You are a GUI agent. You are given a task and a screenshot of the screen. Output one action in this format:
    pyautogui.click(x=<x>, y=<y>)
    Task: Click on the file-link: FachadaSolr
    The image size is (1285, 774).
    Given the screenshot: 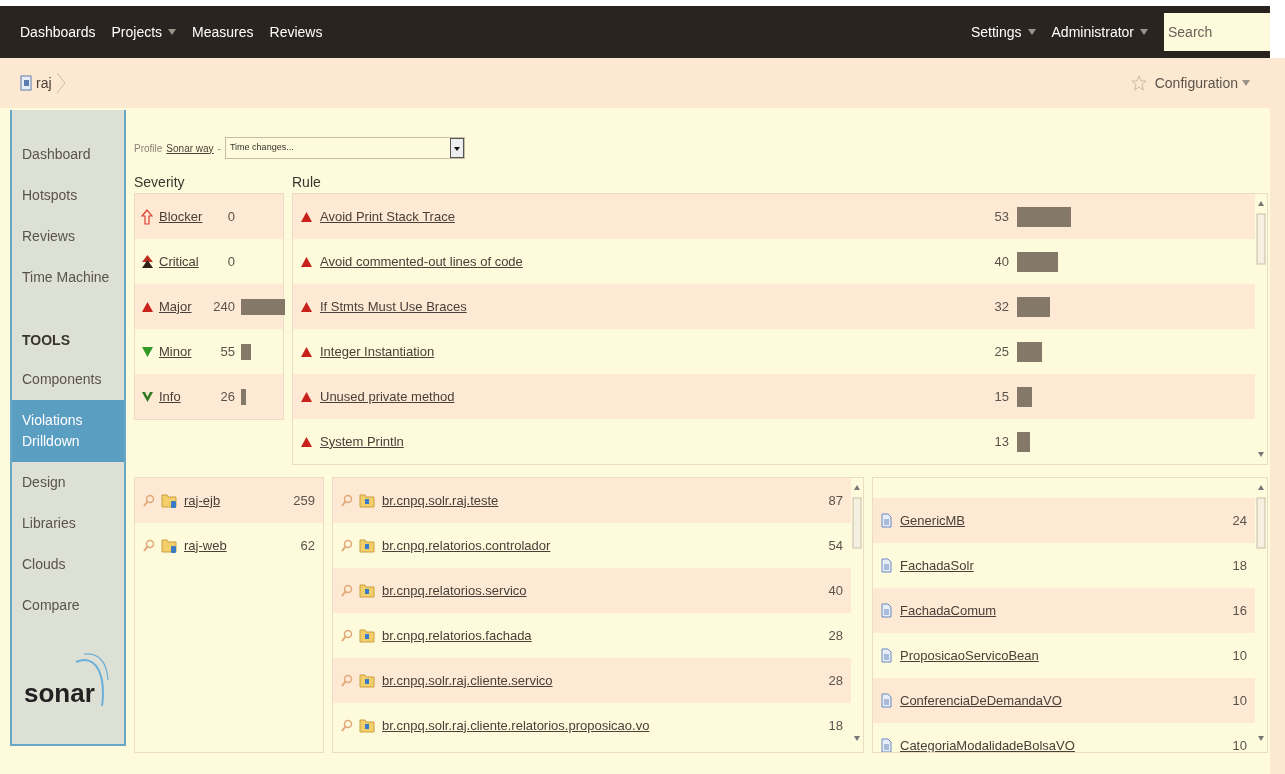 What is the action you would take?
    pyautogui.click(x=937, y=565)
    